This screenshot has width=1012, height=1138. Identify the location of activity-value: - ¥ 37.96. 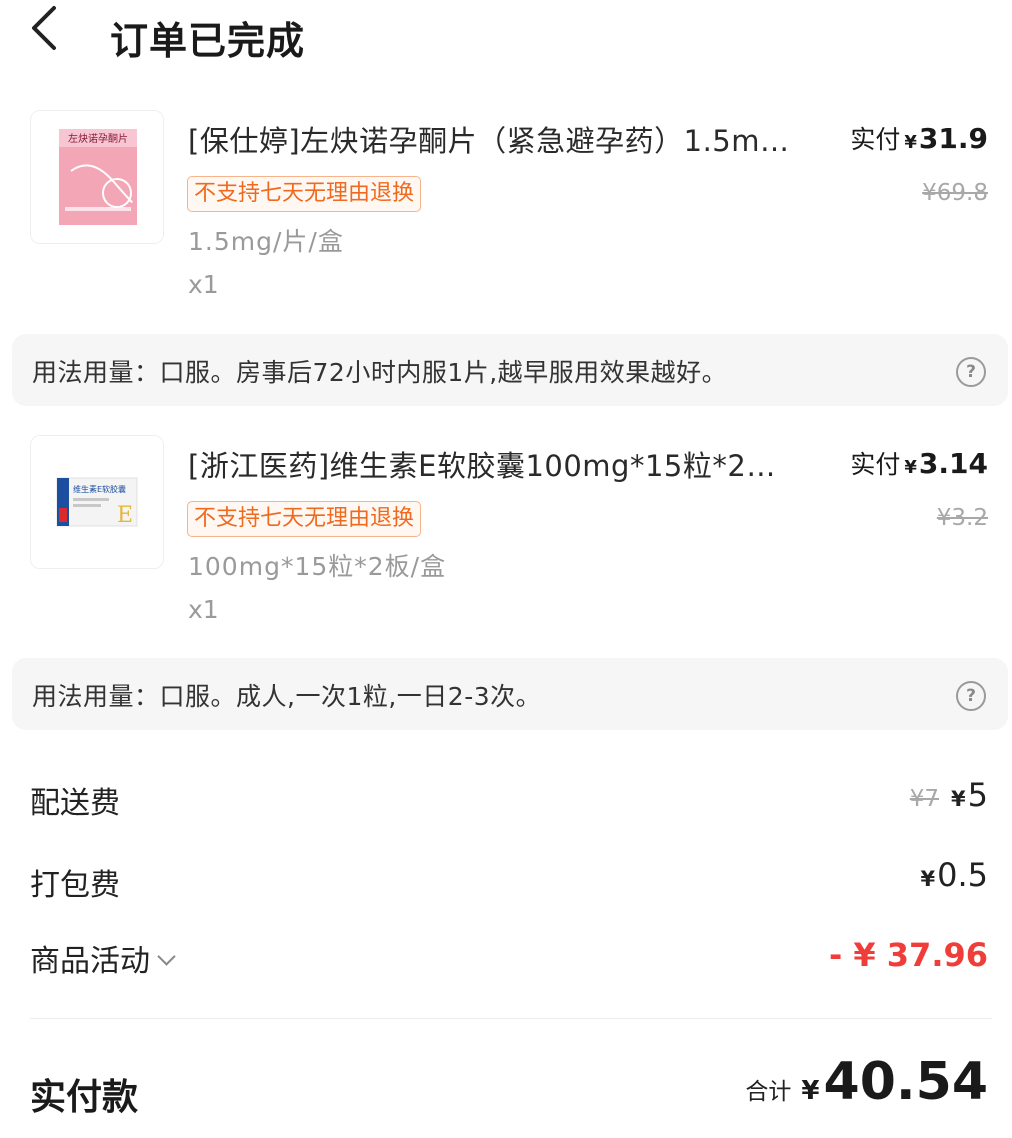
(908, 955).